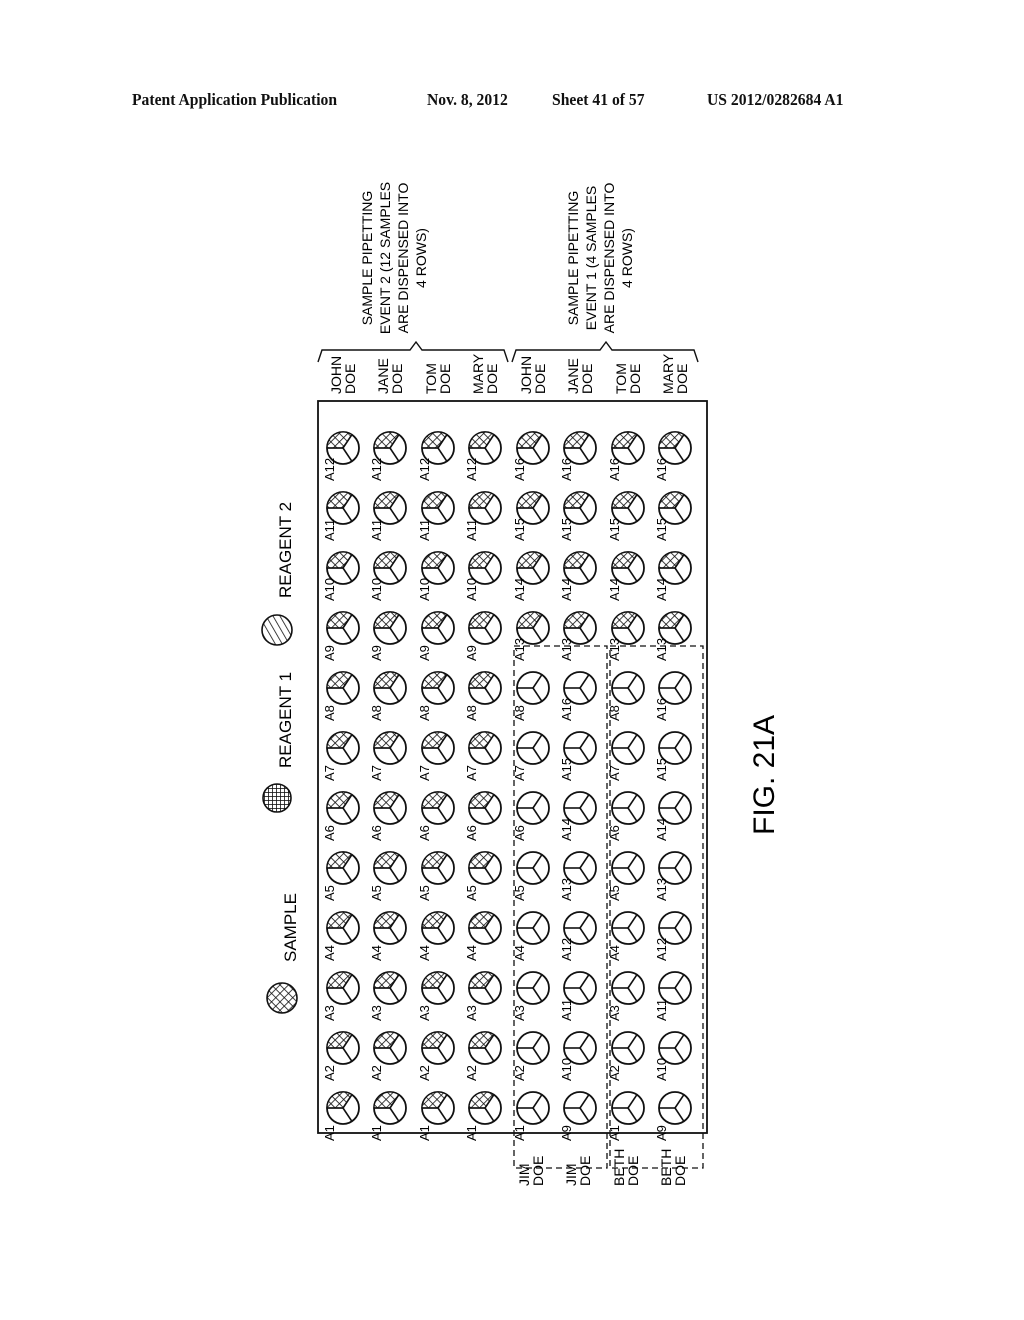  Describe the element at coordinates (673, 876) in the screenshot. I see `well: A13` at that location.